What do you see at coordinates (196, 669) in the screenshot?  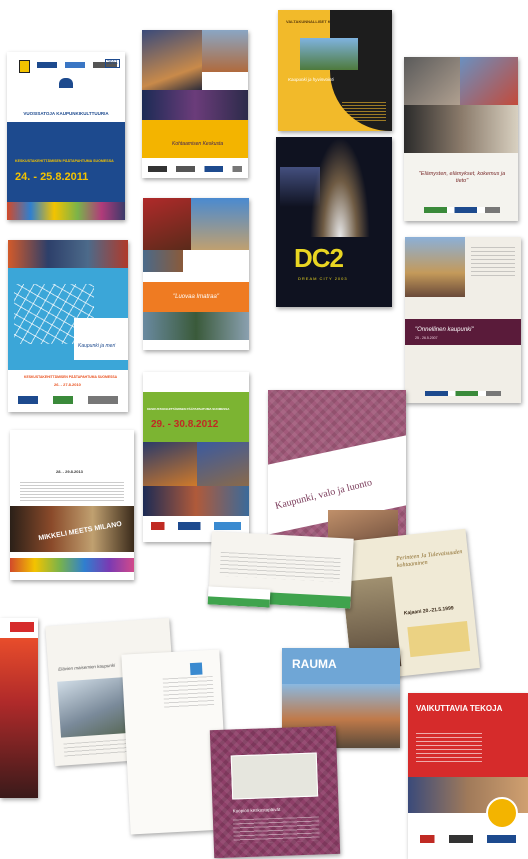 I see `blue-logo-icon` at bounding box center [196, 669].